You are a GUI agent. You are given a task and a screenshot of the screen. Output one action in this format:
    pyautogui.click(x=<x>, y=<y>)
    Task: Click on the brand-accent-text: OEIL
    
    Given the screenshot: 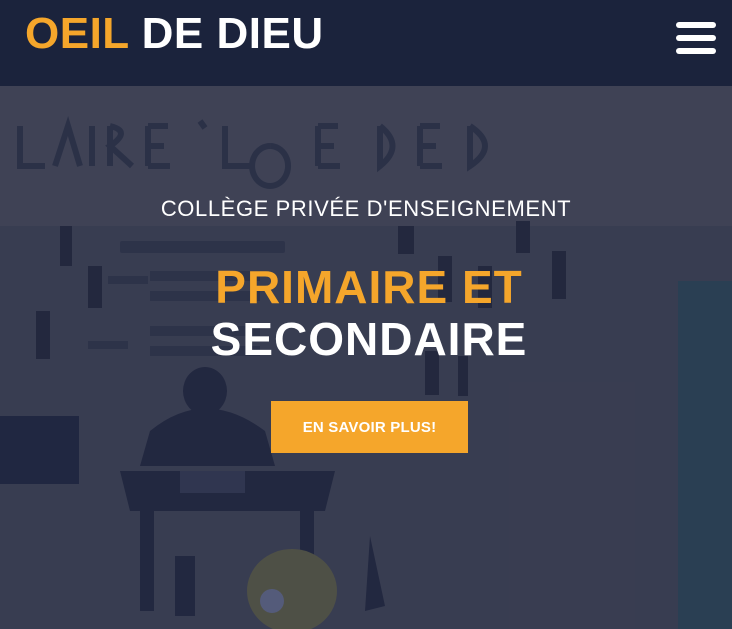 What is the action you would take?
    pyautogui.click(x=77, y=33)
    